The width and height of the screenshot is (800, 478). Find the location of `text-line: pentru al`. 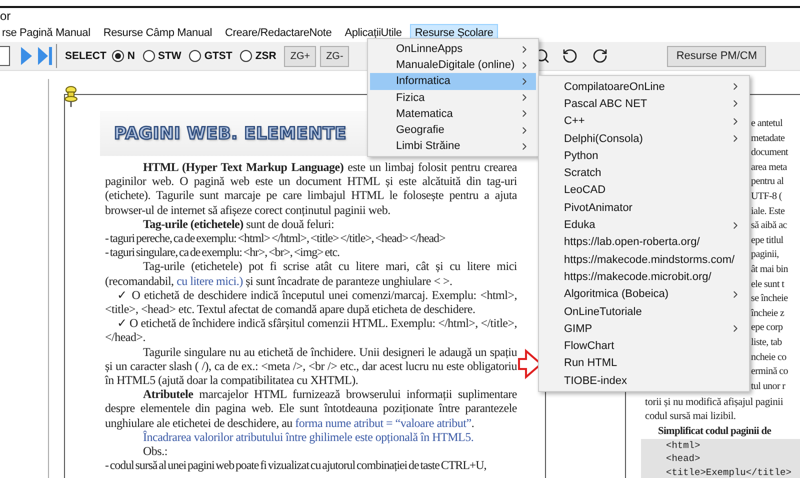

text-line: pentru al is located at coordinates (768, 182).